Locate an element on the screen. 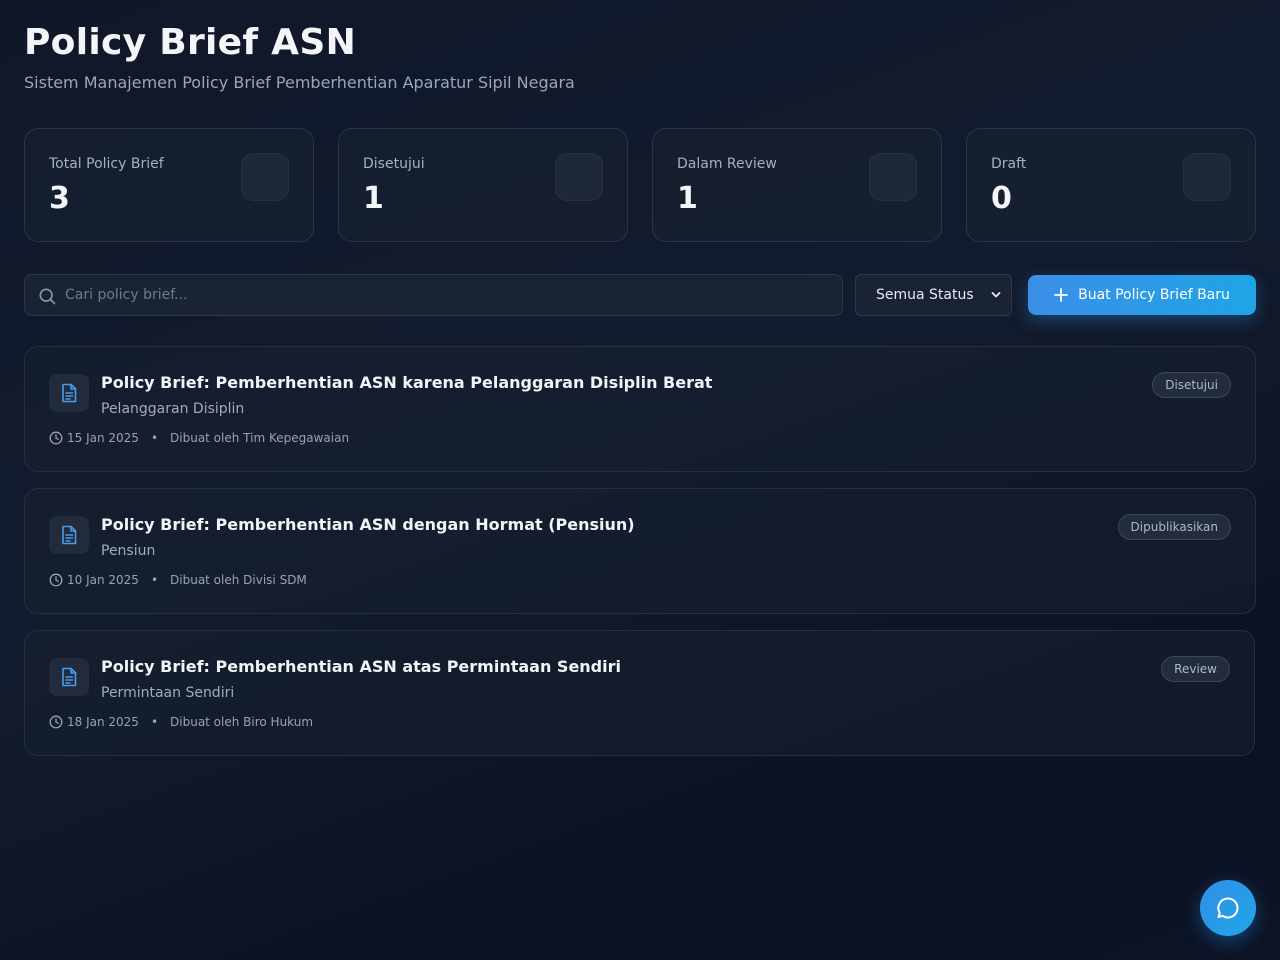 Image resolution: width=1280 pixels, height=960 pixels. chat-icon is located at coordinates (1228, 908).